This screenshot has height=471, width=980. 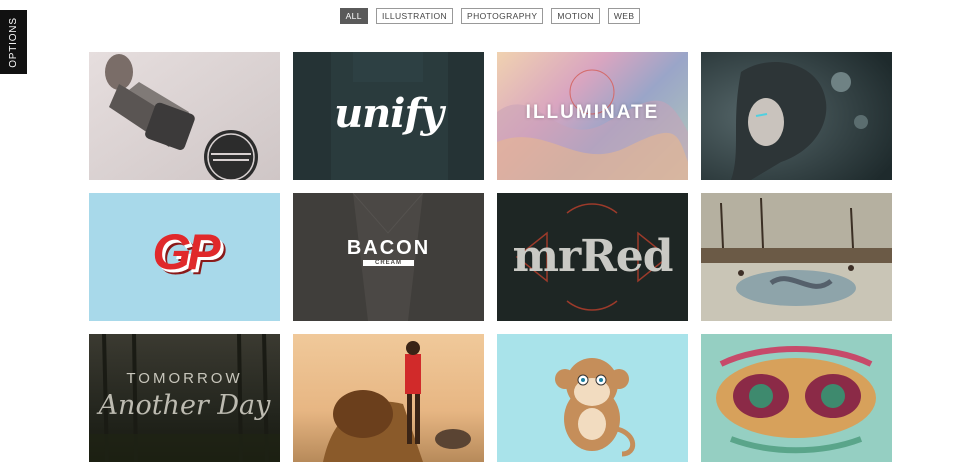 What do you see at coordinates (353, 16) in the screenshot?
I see `filter-all: ALL` at bounding box center [353, 16].